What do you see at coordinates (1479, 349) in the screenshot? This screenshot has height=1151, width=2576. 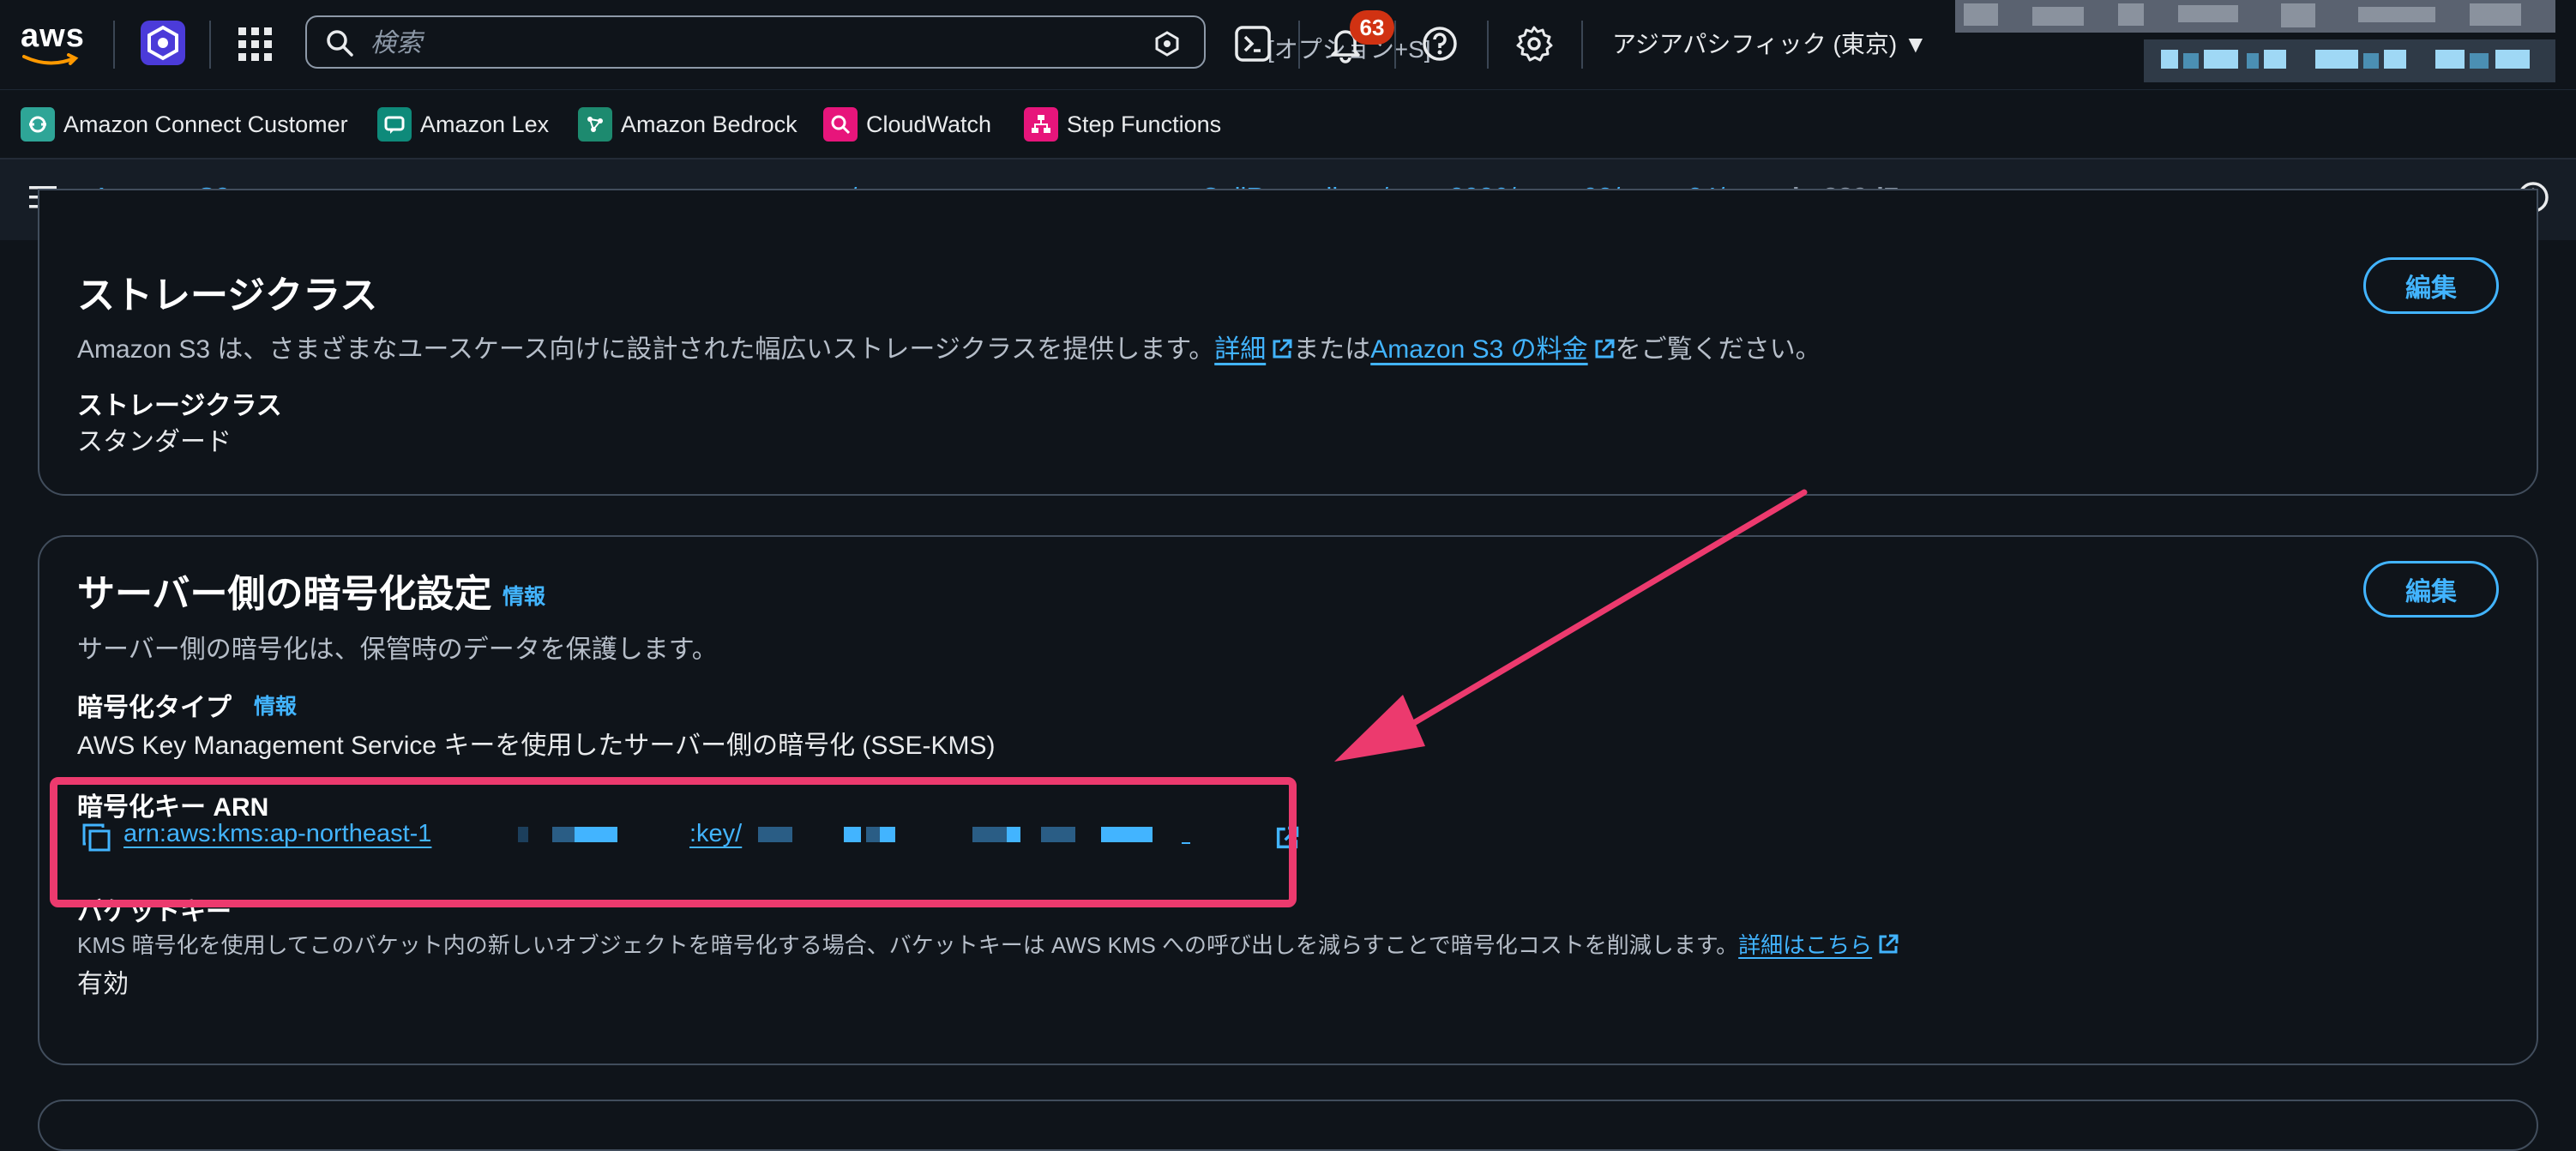 I see `s3-pricing-link-label: Amazon S3 の料金` at bounding box center [1479, 349].